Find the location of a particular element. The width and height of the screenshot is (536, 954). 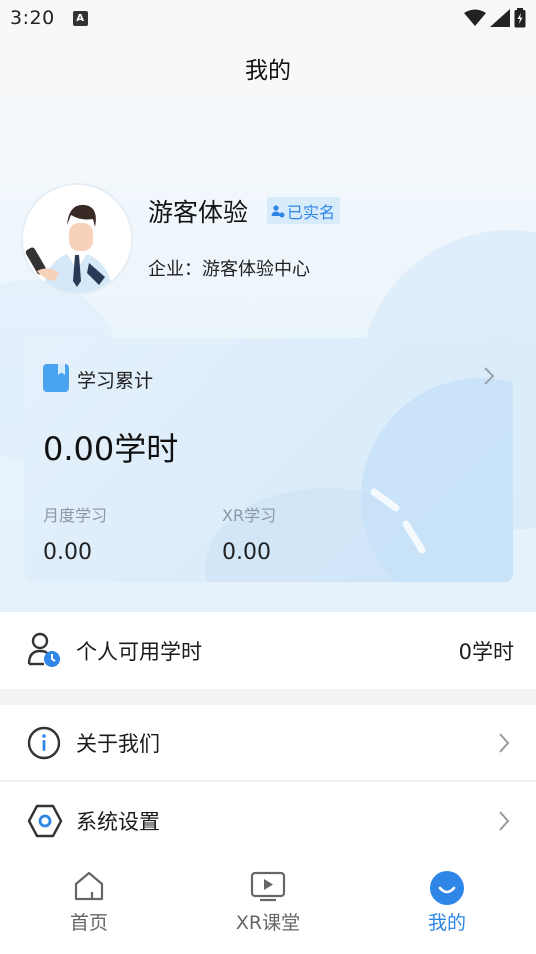

avatar is located at coordinates (77, 239).